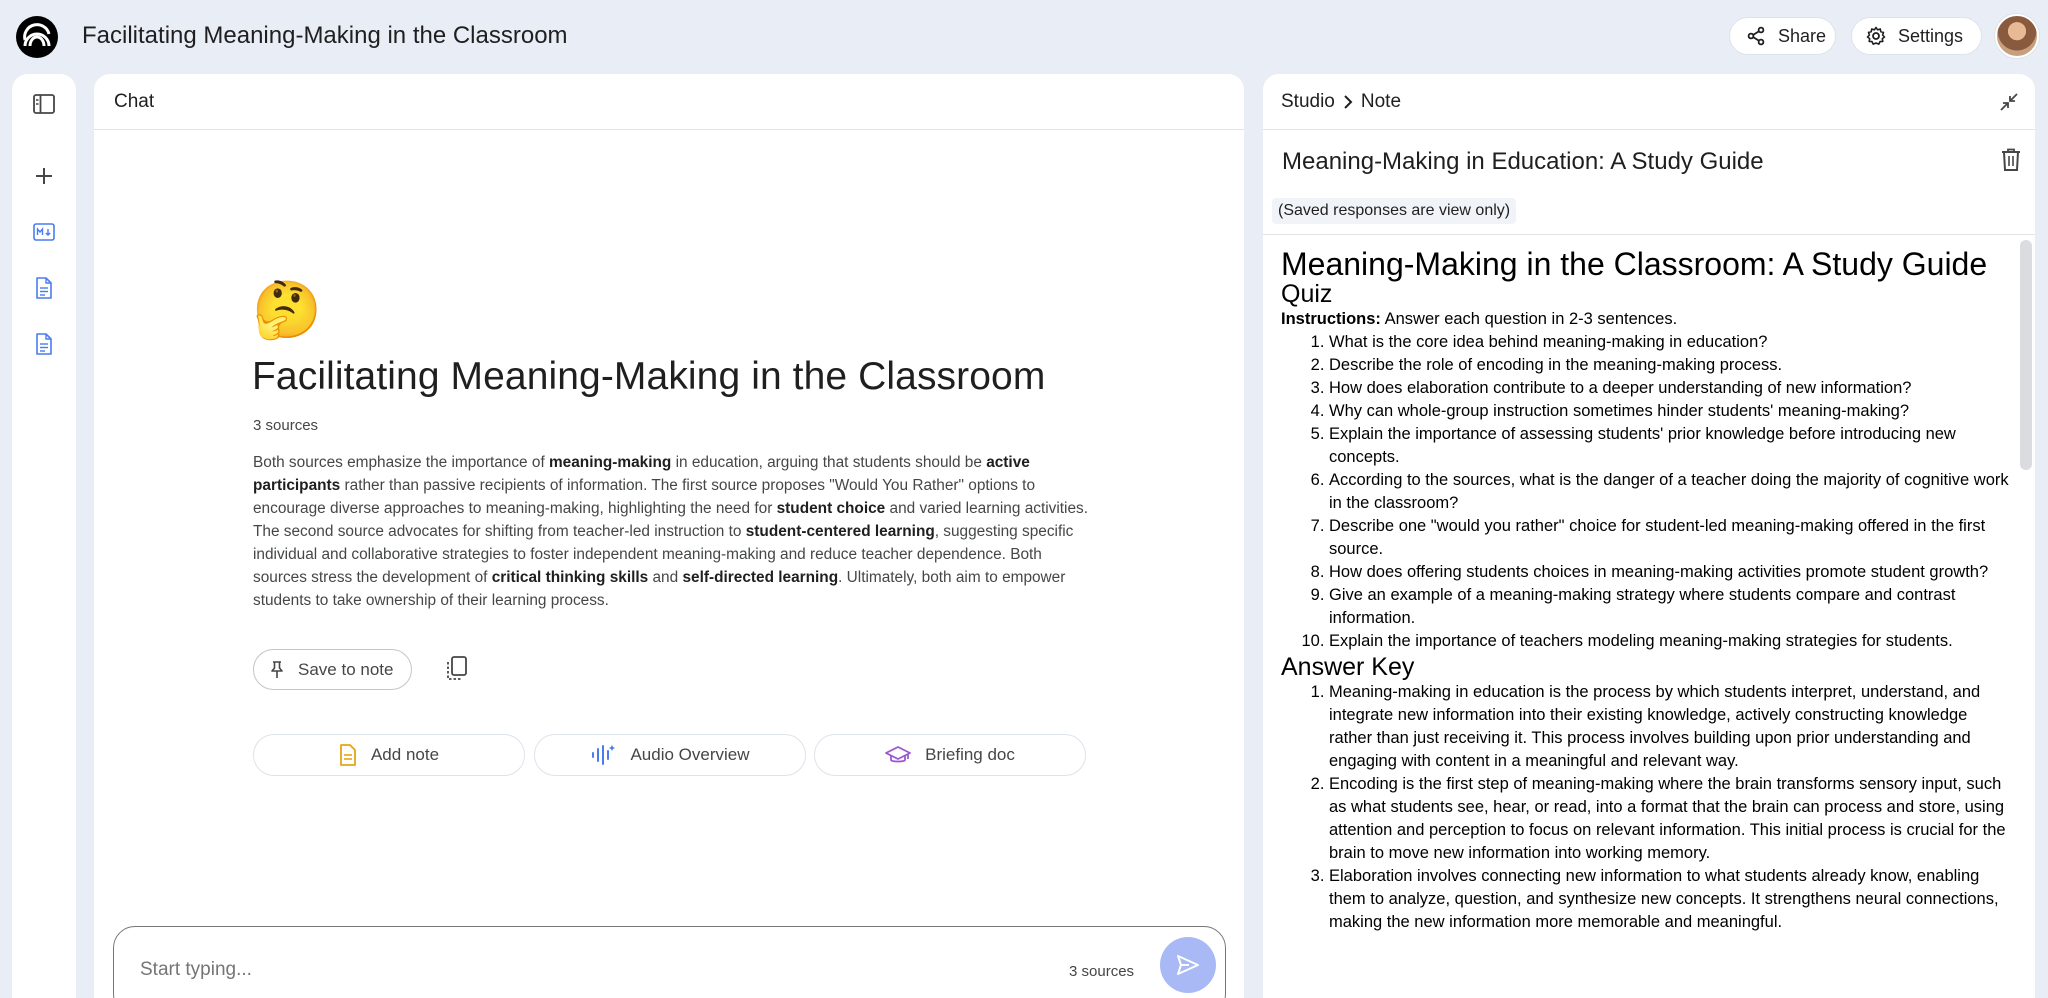 This screenshot has width=2048, height=998. I want to click on source-item-markdown, so click(44, 232).